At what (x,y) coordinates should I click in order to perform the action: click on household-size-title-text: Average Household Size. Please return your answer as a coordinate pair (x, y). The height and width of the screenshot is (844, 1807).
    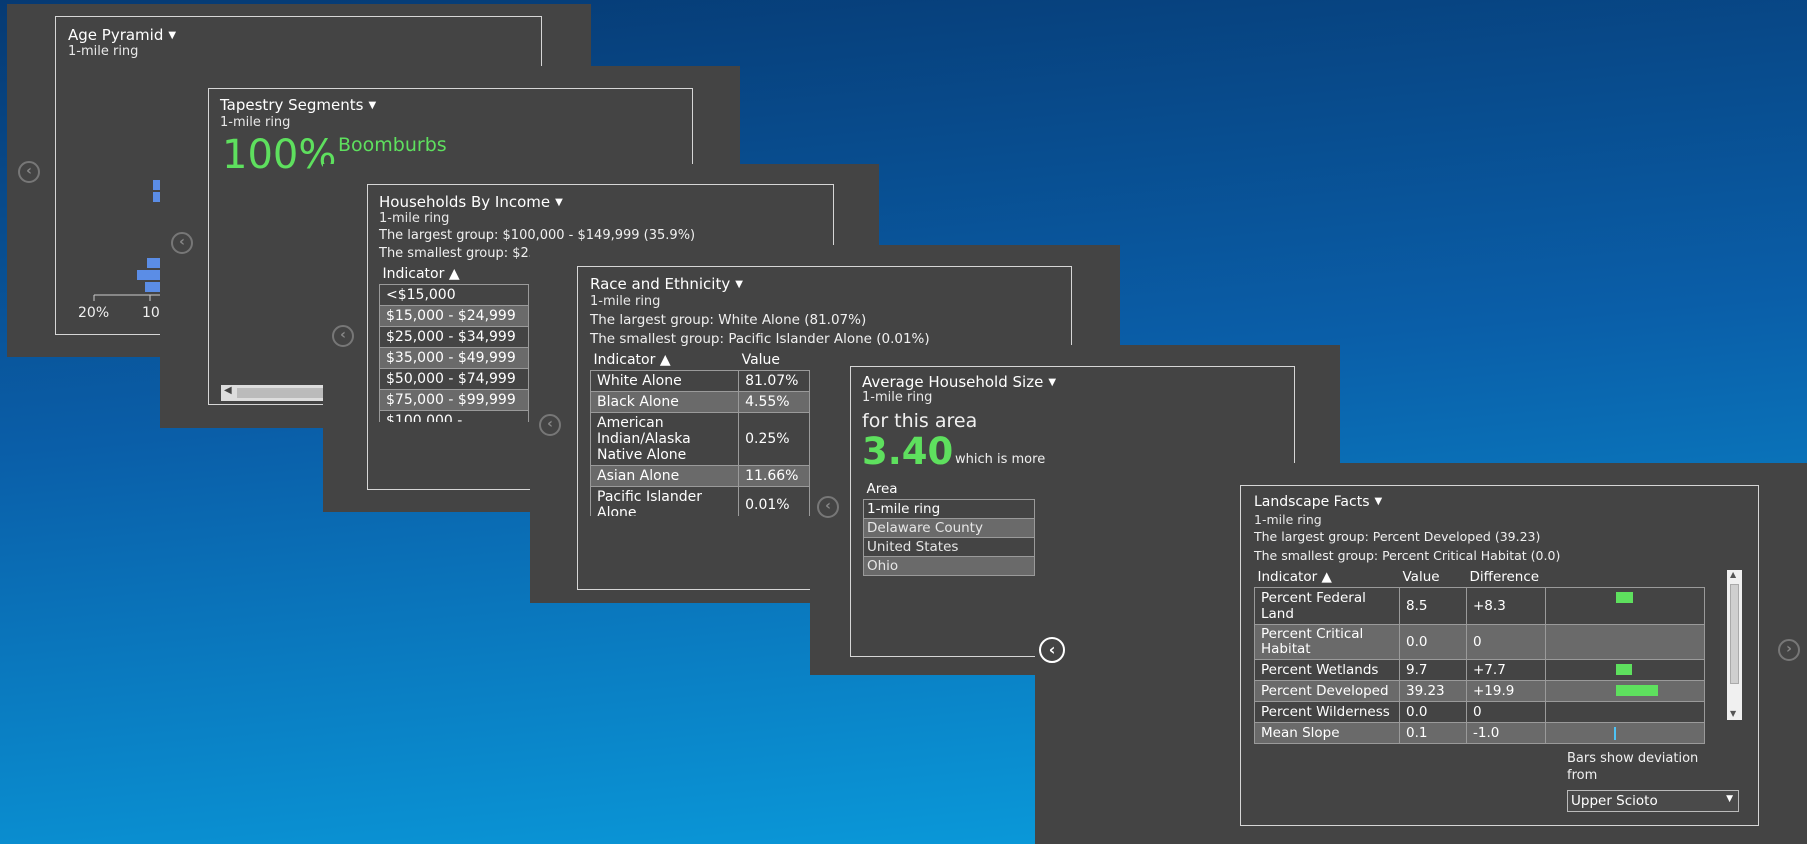
    Looking at the image, I should click on (953, 382).